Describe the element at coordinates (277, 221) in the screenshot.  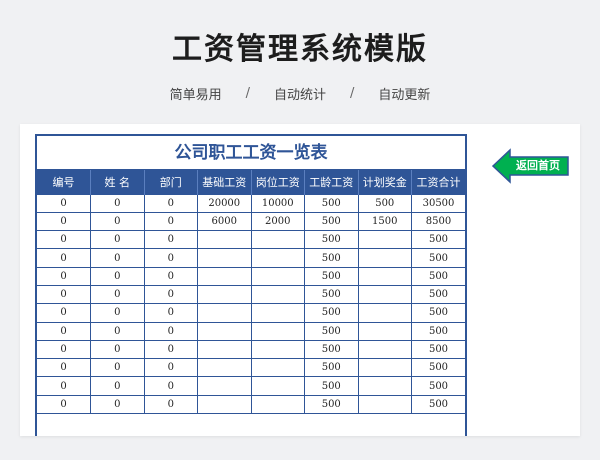
I see `table-cell: 2000` at that location.